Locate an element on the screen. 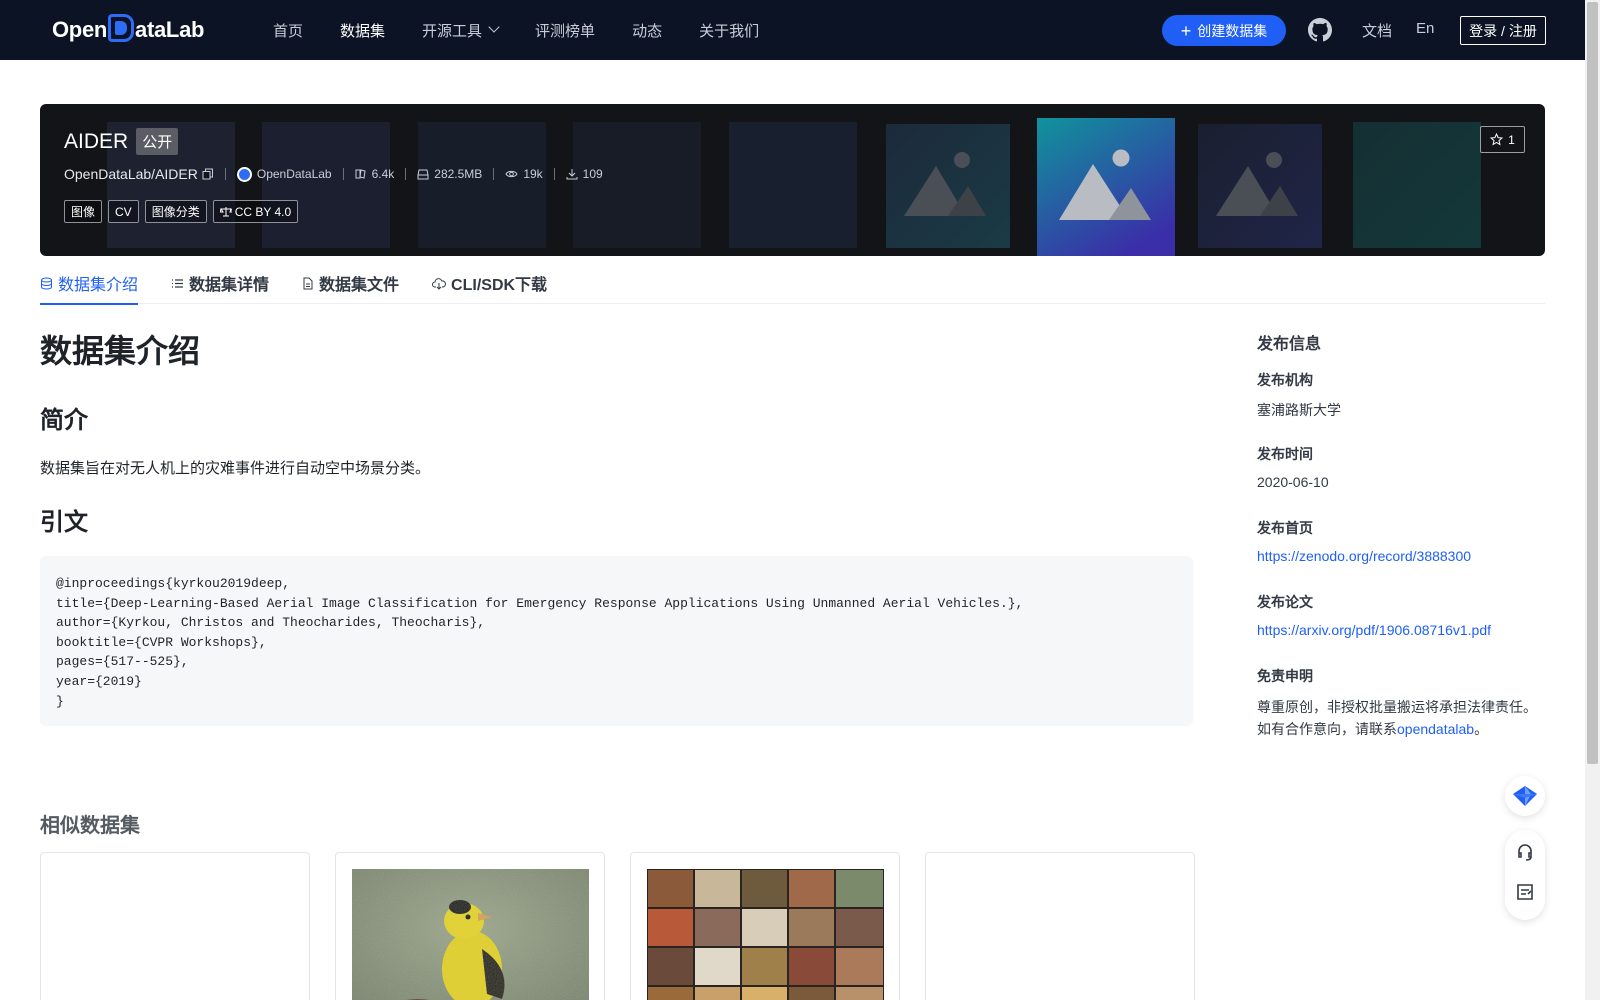  visibility-badge: 公开 is located at coordinates (157, 141).